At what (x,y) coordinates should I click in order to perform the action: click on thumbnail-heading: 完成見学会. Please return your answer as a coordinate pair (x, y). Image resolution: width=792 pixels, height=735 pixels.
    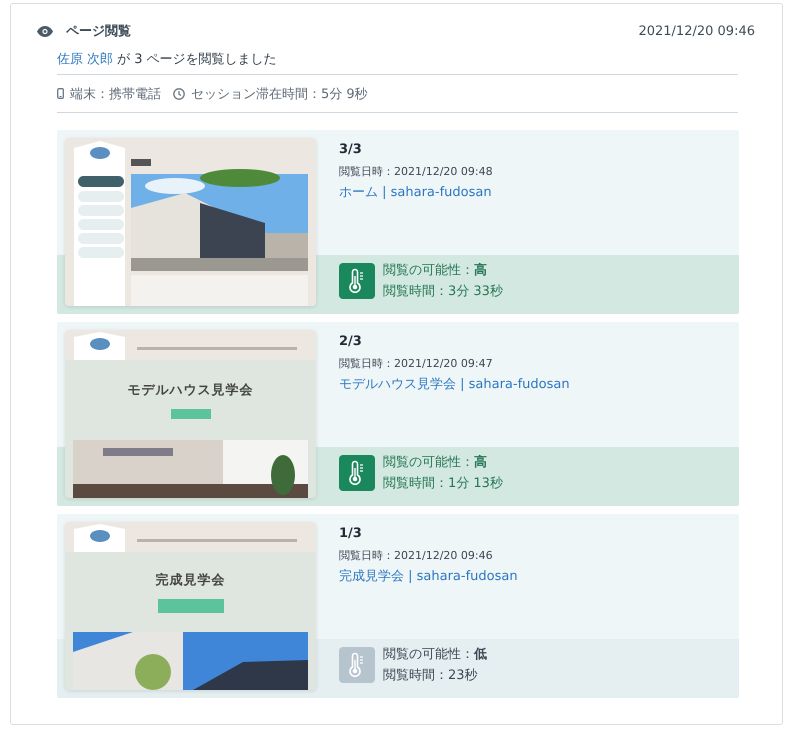
    Looking at the image, I should click on (191, 580).